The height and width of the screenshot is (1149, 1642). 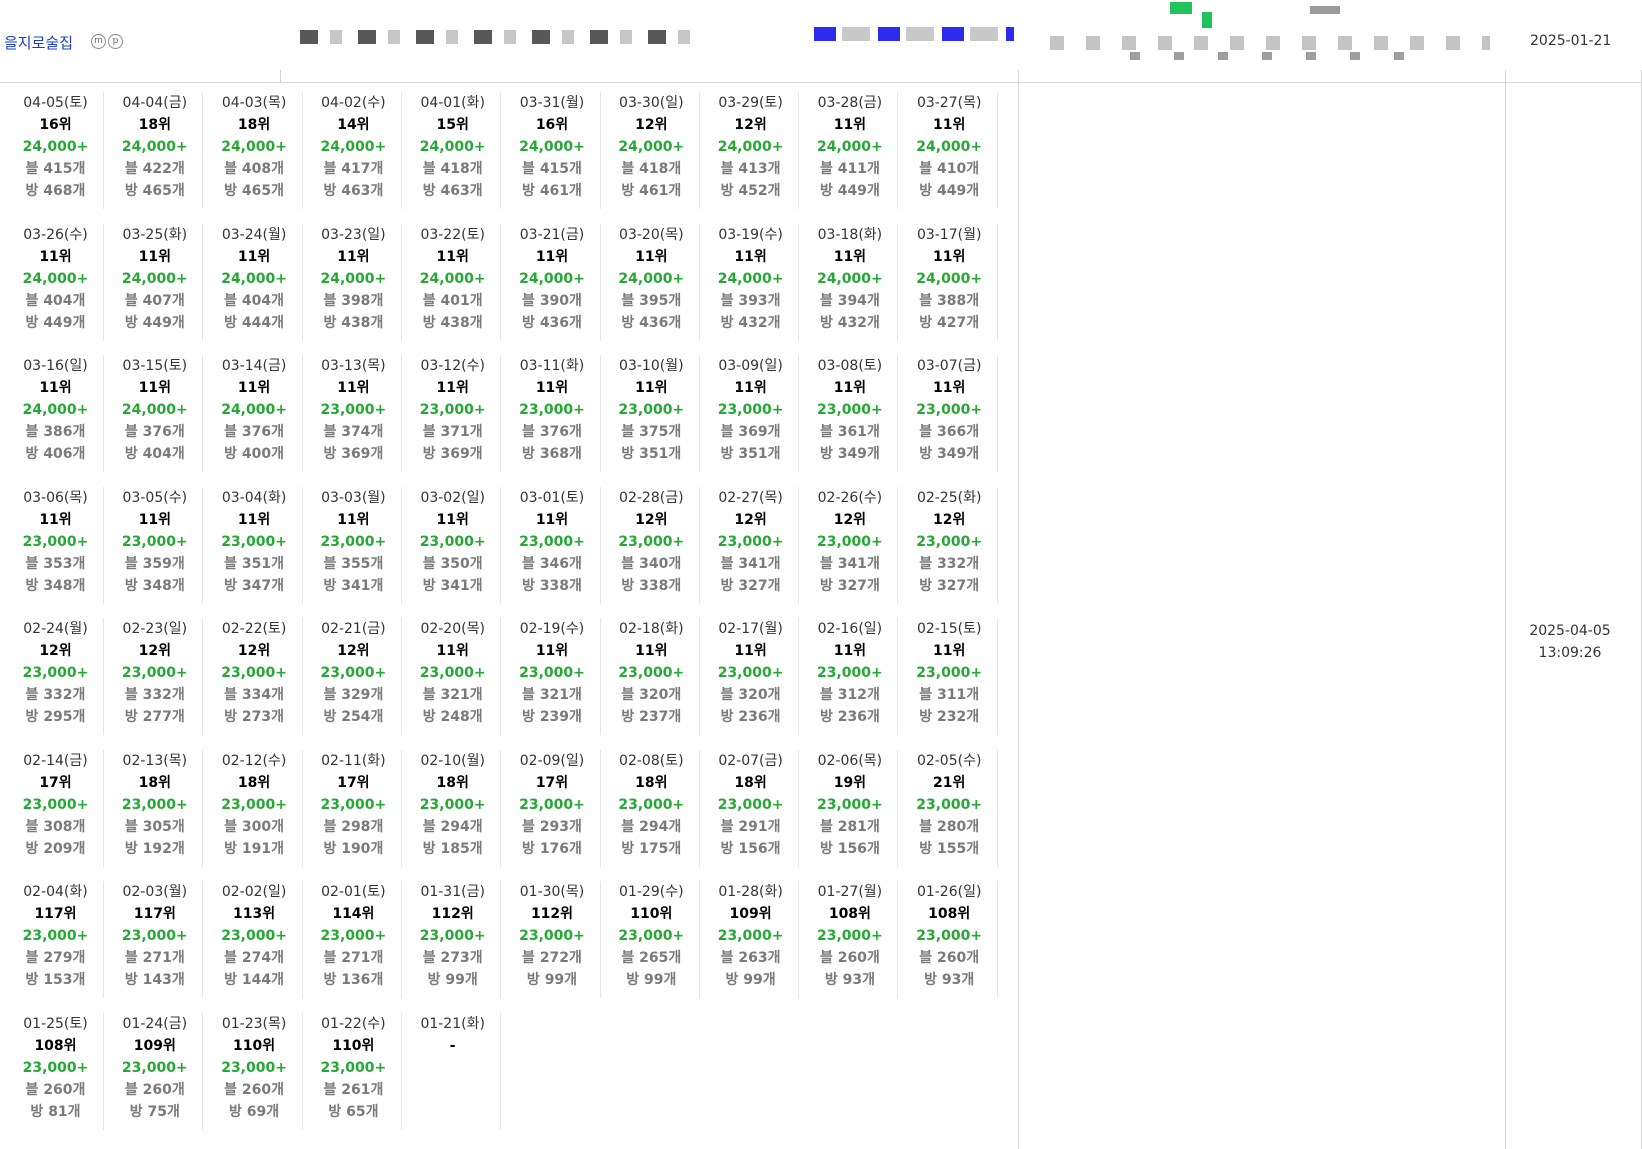 I want to click on cell-blog-count: 블 386개, so click(x=55, y=432).